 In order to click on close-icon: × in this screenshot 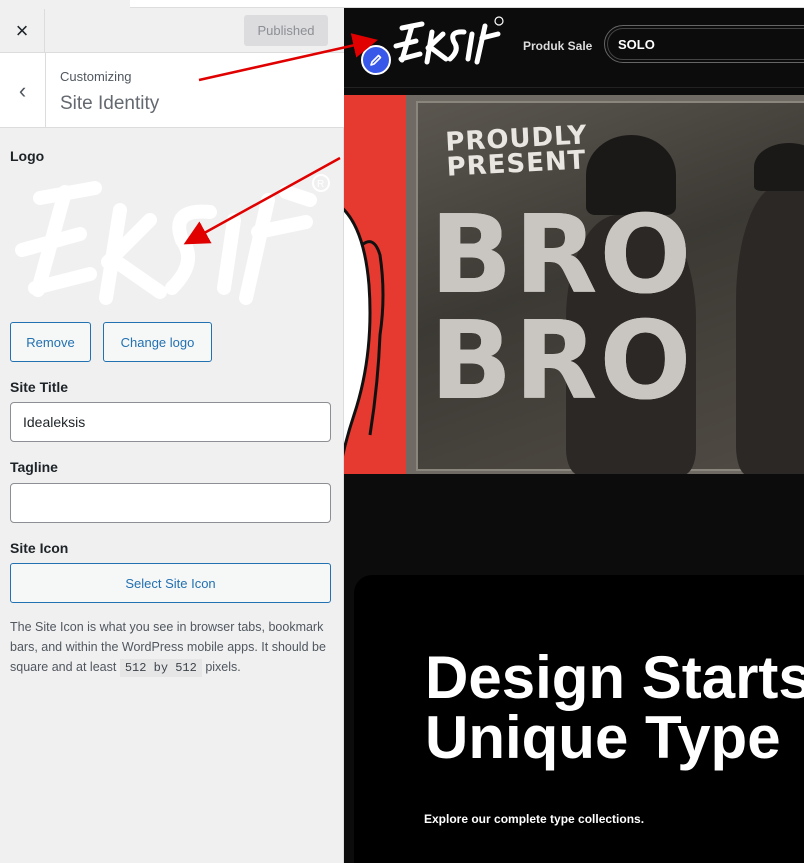, I will do `click(22, 31)`.